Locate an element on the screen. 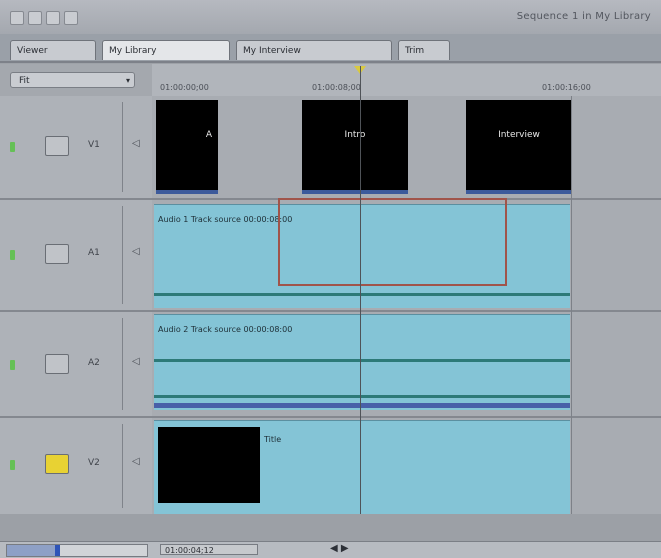  tab-trim: Trim is located at coordinates (424, 50).